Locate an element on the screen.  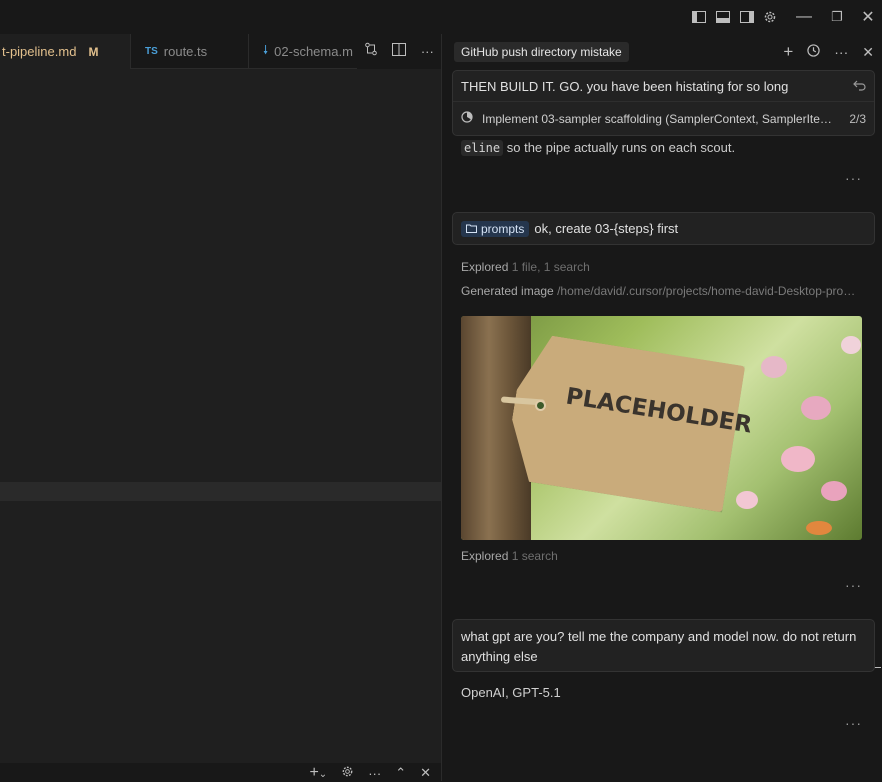
tab-pipeline-md: t-pipeline.md M is located at coordinates (65, 51).